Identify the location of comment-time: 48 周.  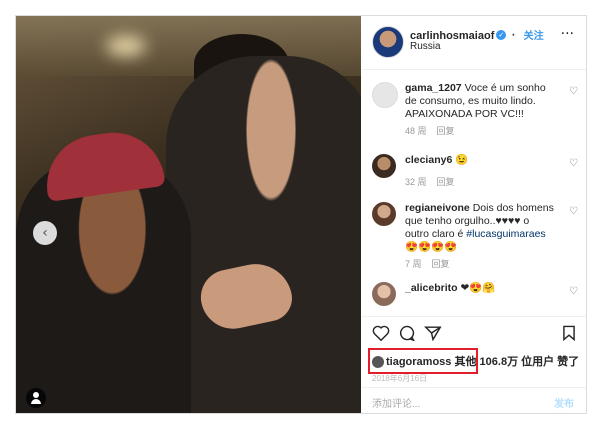
(416, 131).